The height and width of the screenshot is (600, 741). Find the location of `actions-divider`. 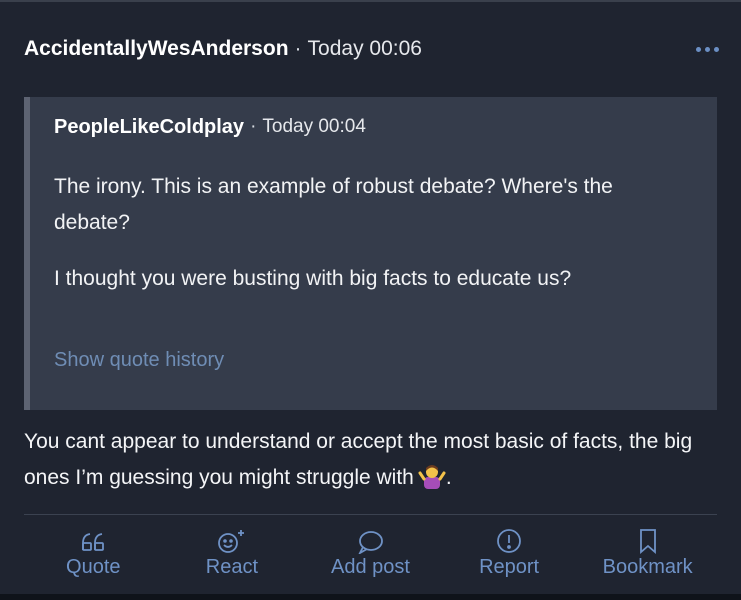

actions-divider is located at coordinates (370, 514).